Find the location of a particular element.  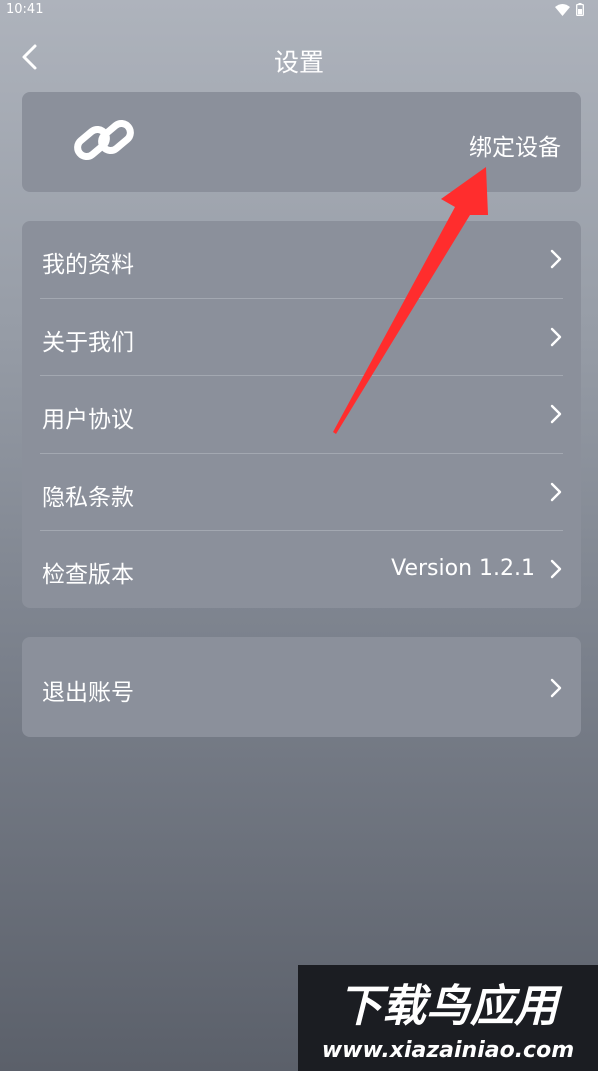

menu-item-label: 用户协议 is located at coordinates (88, 420).